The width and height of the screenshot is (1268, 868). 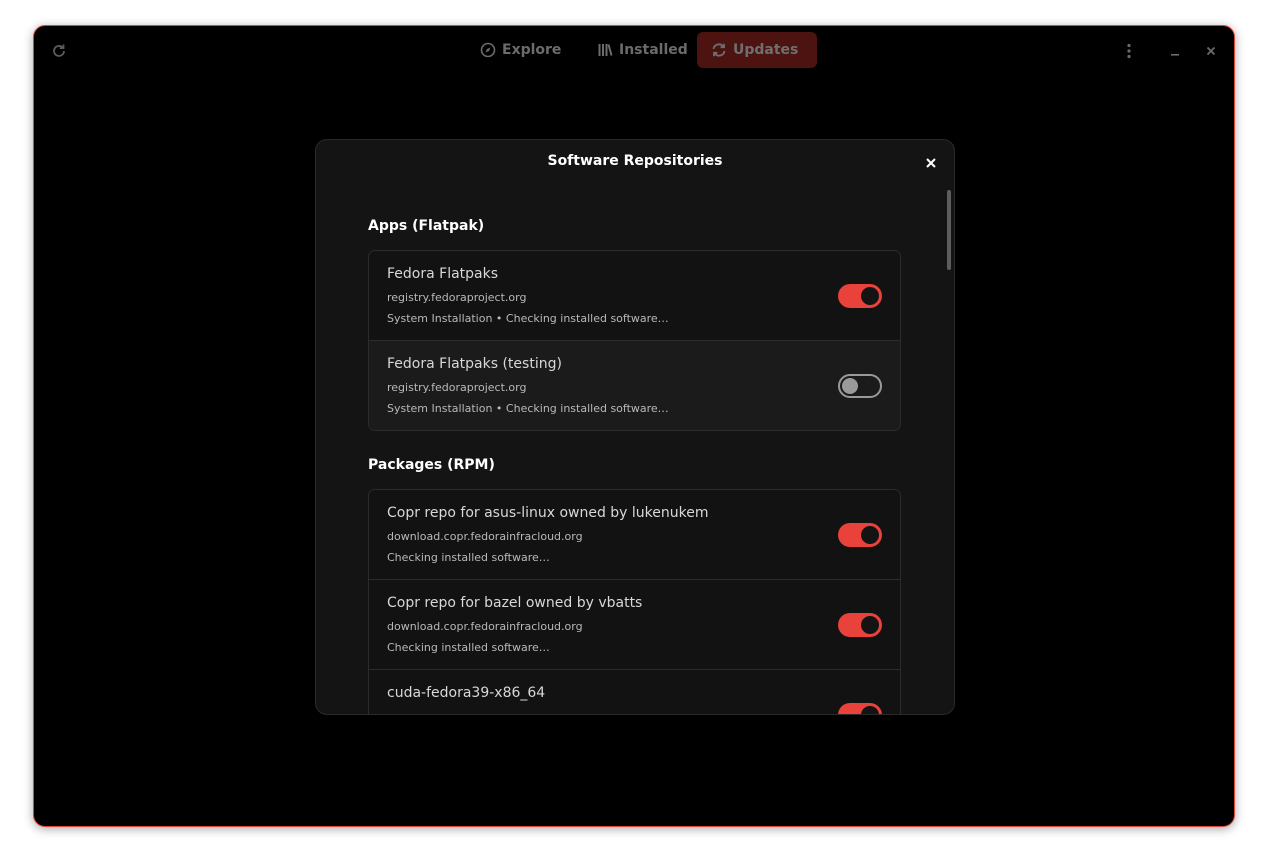 I want to click on main-menu-button, so click(x=1129, y=51).